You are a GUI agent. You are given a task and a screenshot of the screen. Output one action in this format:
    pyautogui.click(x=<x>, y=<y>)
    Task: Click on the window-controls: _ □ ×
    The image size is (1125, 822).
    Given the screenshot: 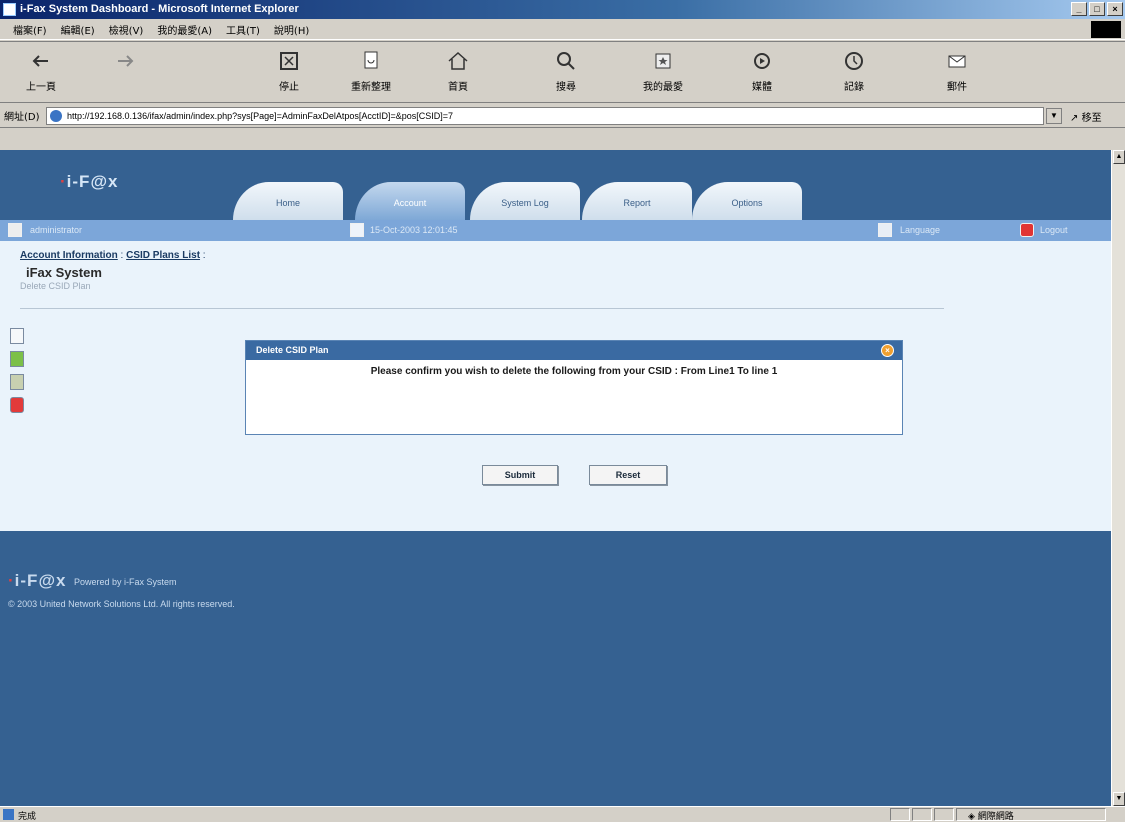 What is the action you would take?
    pyautogui.click(x=1097, y=9)
    